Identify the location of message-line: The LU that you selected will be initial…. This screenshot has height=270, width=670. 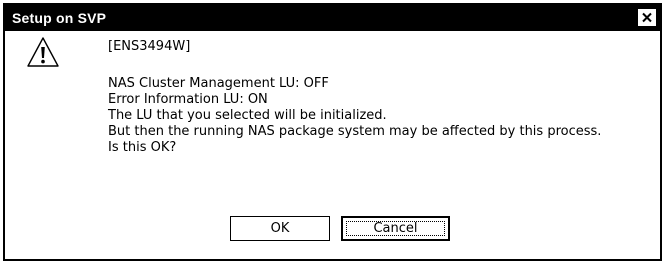
(247, 115).